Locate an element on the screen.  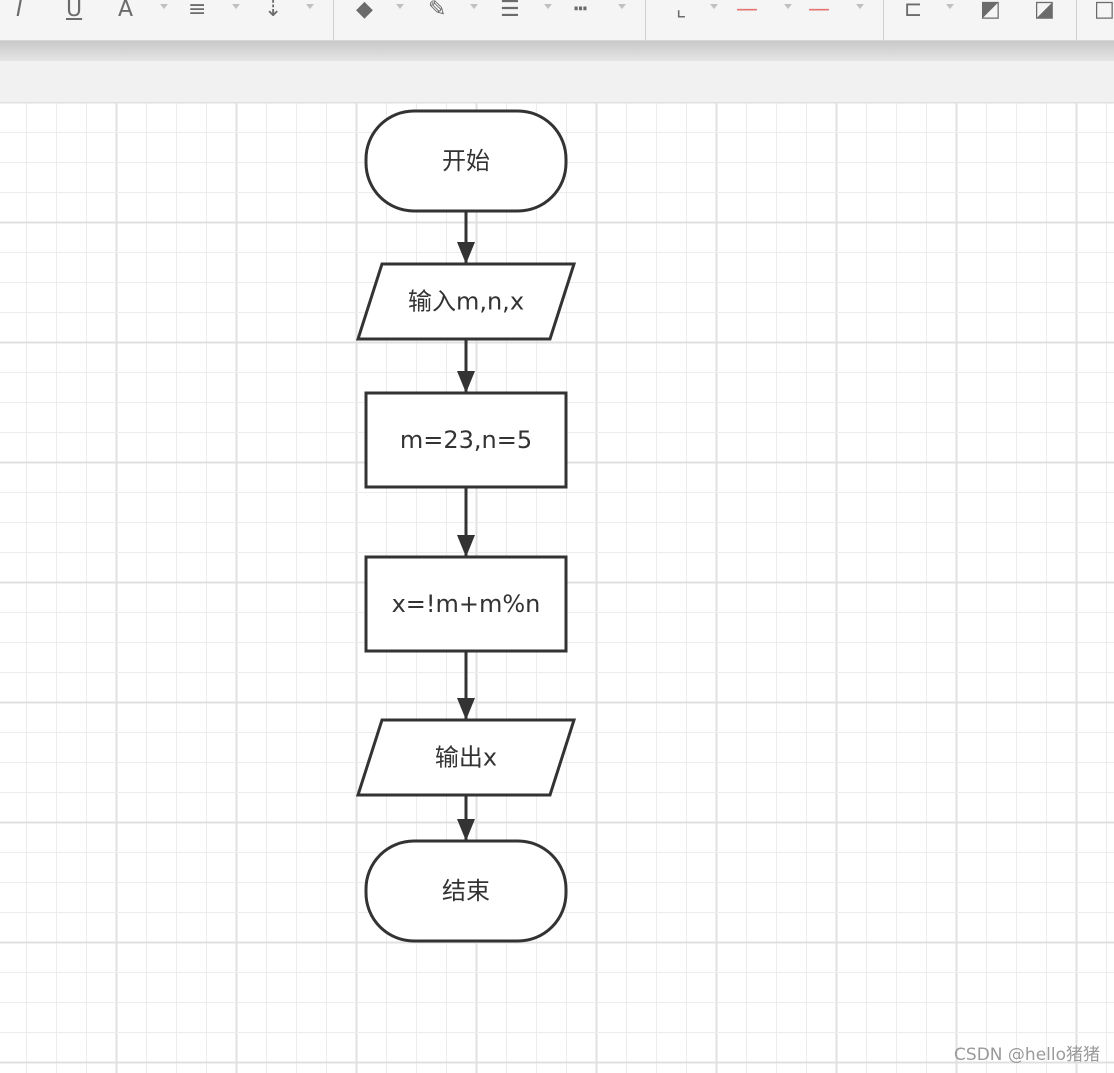
node-label: m=23,n=5 is located at coordinates (466, 440).